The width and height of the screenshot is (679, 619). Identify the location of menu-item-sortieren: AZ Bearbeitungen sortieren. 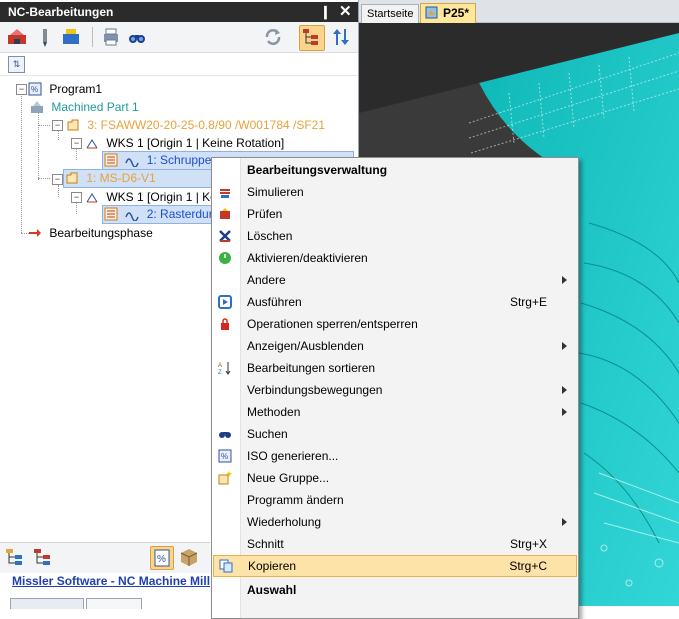
(395, 368).